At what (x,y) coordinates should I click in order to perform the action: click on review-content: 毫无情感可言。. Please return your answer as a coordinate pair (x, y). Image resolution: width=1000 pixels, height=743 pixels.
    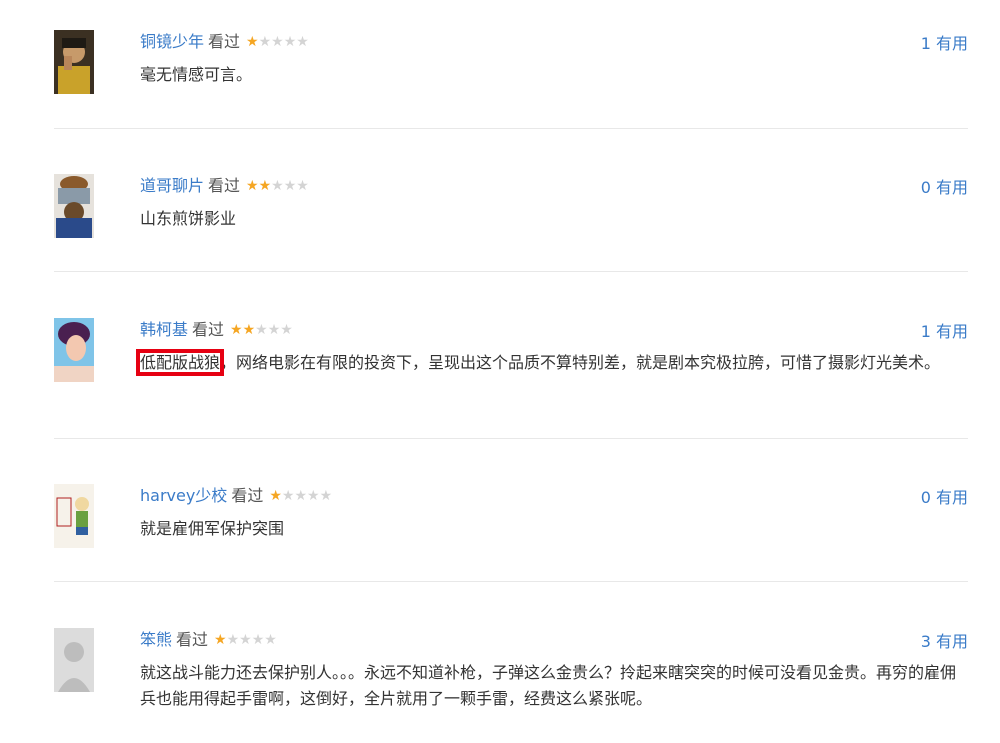
    Looking at the image, I should click on (196, 74).